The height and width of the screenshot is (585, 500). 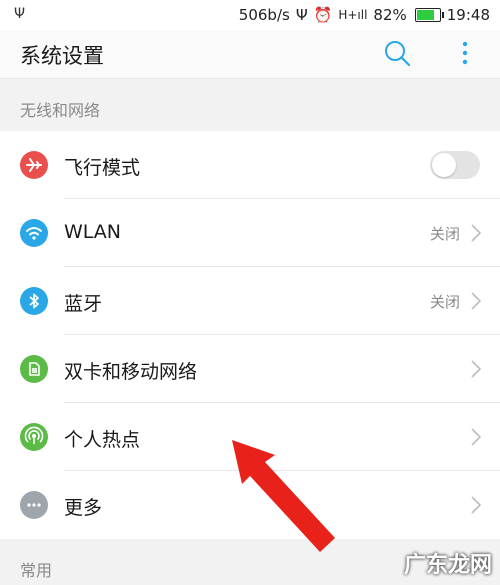 What do you see at coordinates (34, 437) in the screenshot?
I see `hotspot-icon` at bounding box center [34, 437].